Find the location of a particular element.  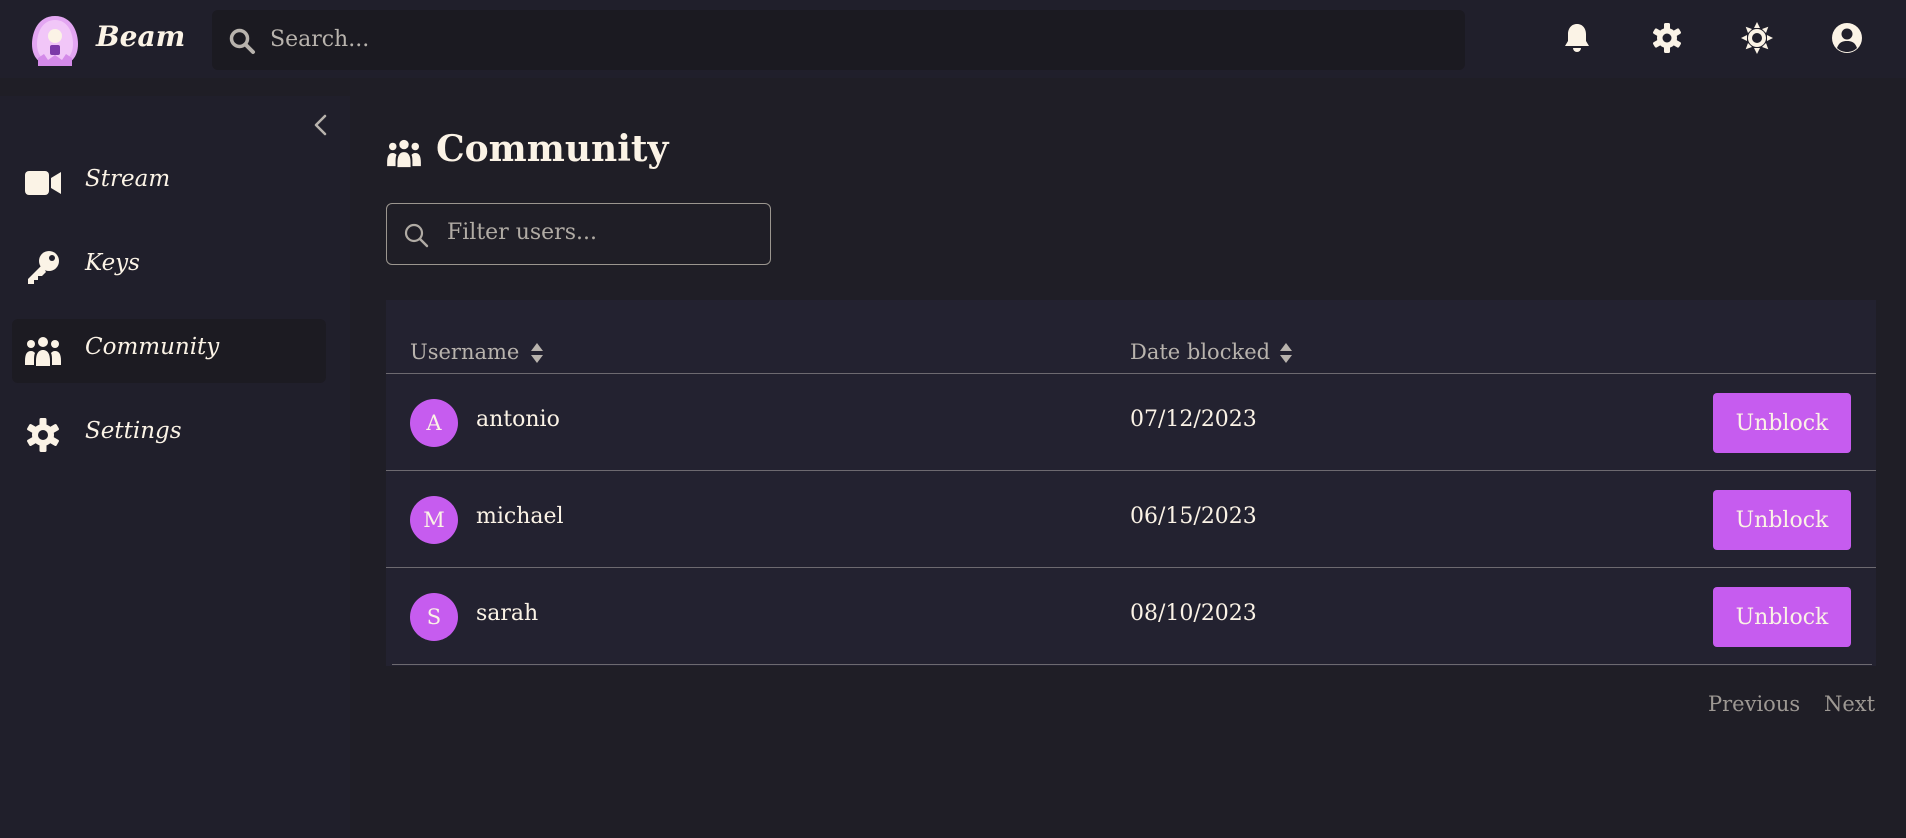

pagination-previous: Previous is located at coordinates (1754, 704).